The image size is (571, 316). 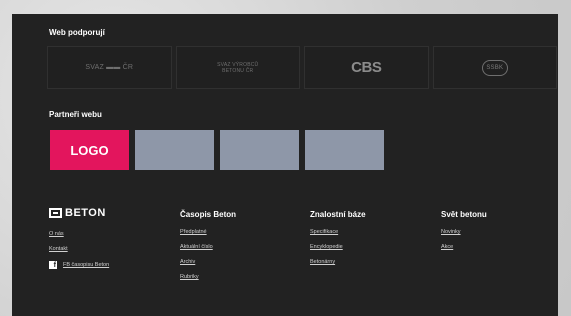 What do you see at coordinates (464, 247) in the screenshot?
I see `footer-link: Akce` at bounding box center [464, 247].